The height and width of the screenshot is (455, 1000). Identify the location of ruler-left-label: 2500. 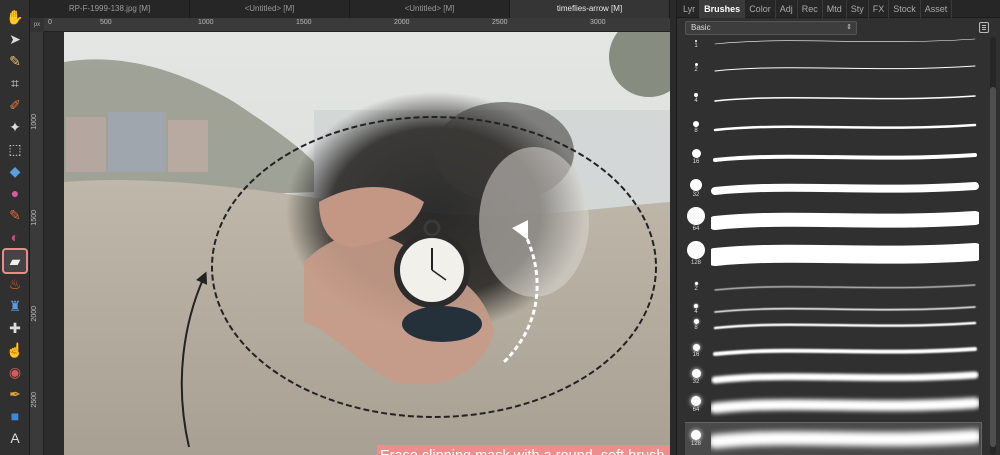
(34, 400).